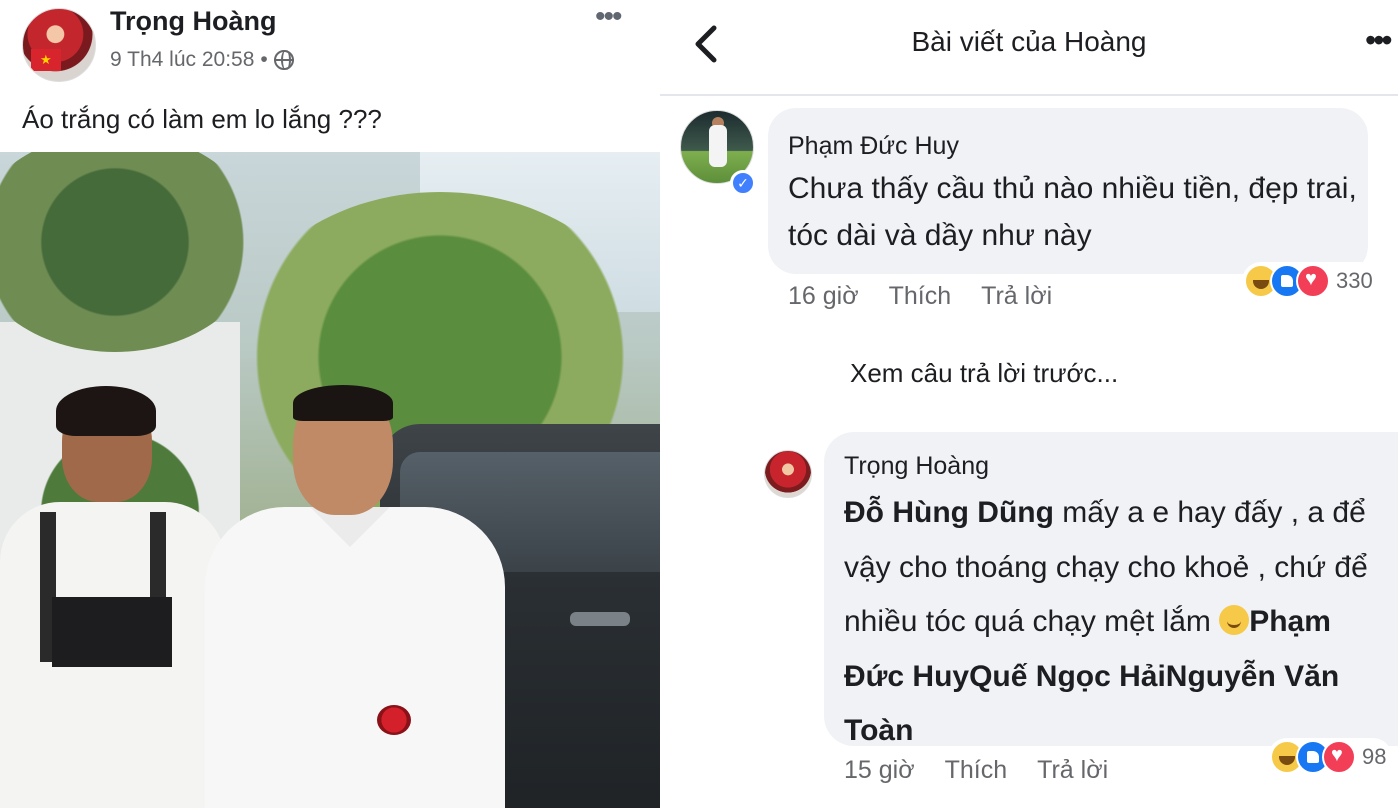  What do you see at coordinates (879, 770) in the screenshot?
I see `reply-time: 15 giờ` at bounding box center [879, 770].